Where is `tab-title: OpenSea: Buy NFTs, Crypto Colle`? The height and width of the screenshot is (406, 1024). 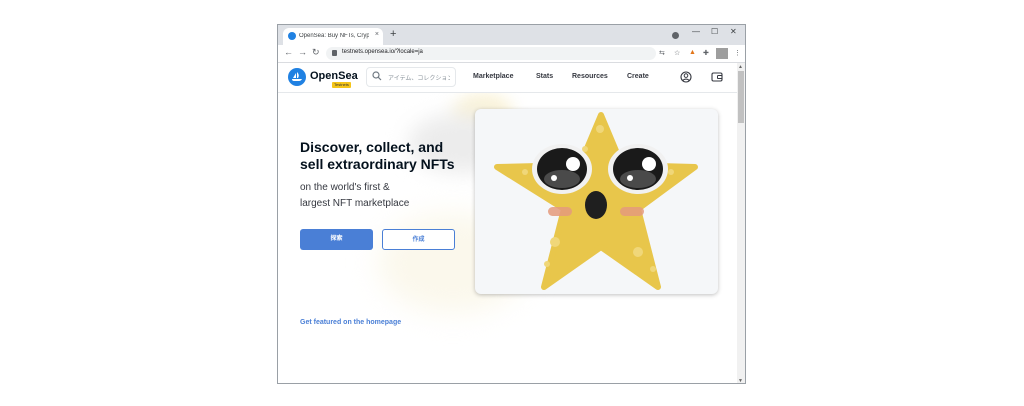 tab-title: OpenSea: Buy NFTs, Crypto Colle is located at coordinates (334, 36).